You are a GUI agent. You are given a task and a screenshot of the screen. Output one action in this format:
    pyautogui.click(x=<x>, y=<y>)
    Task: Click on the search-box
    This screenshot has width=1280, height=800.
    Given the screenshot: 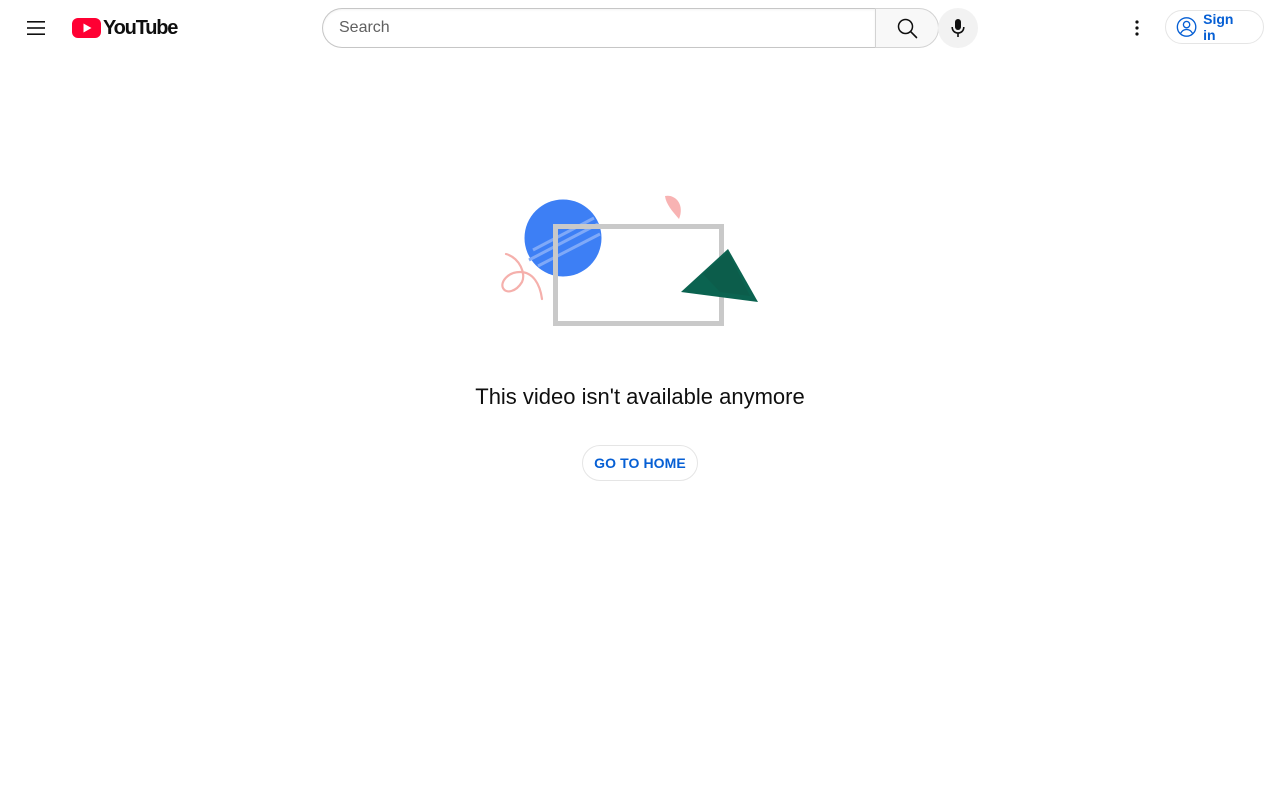 What is the action you would take?
    pyautogui.click(x=598, y=28)
    